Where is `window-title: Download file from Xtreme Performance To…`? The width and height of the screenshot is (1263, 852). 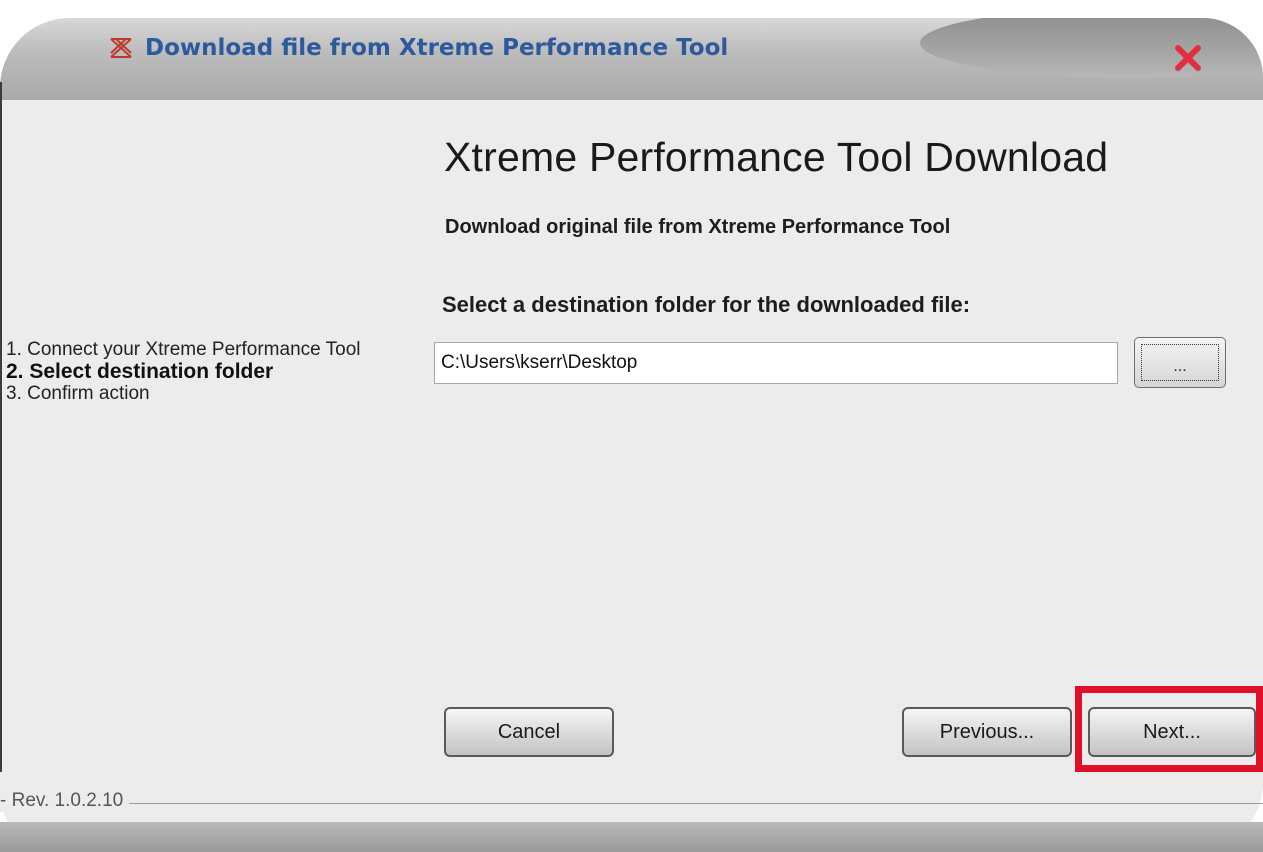 window-title: Download file from Xtreme Performance To… is located at coordinates (437, 48).